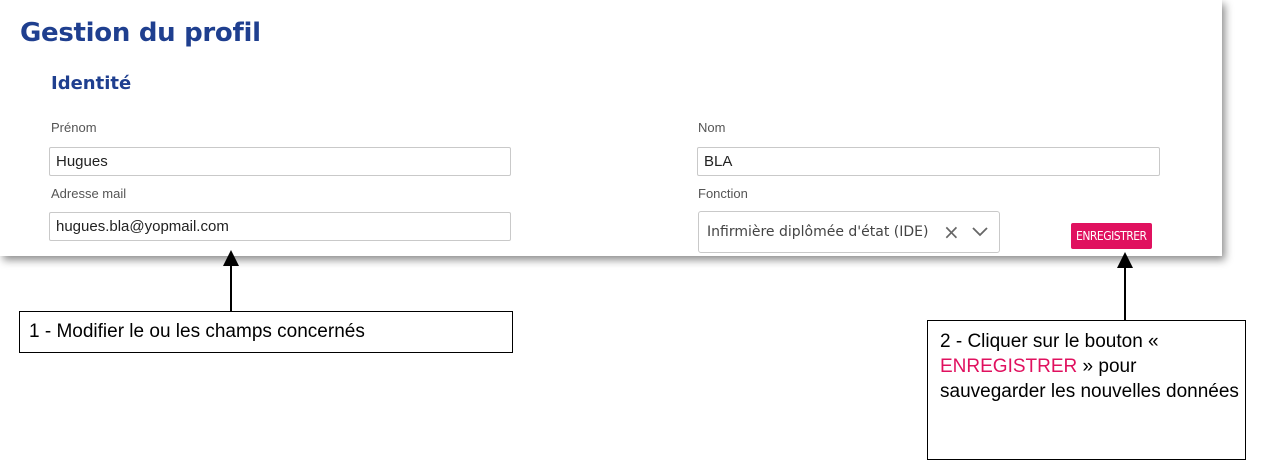 The image size is (1266, 460). I want to click on chevron-down-icon, so click(980, 231).